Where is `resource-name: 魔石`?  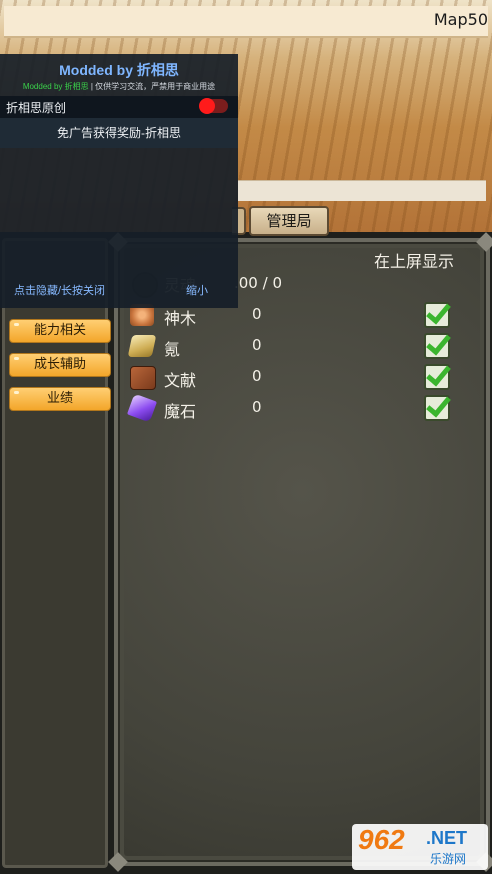
resource-name: 魔石 is located at coordinates (180, 411).